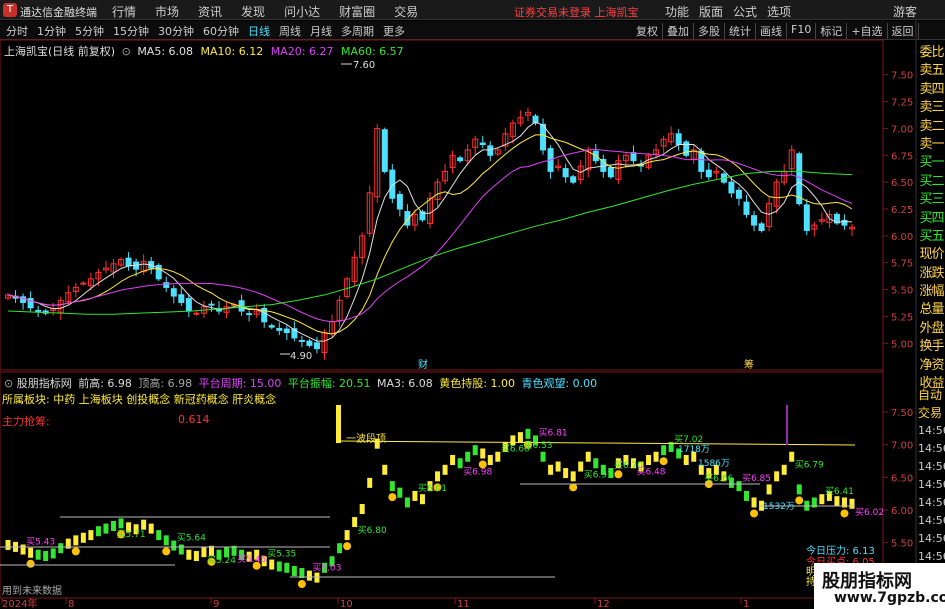 This screenshot has height=609, width=945. What do you see at coordinates (8, 383) in the screenshot?
I see `indicator-icon: ⊙` at bounding box center [8, 383].